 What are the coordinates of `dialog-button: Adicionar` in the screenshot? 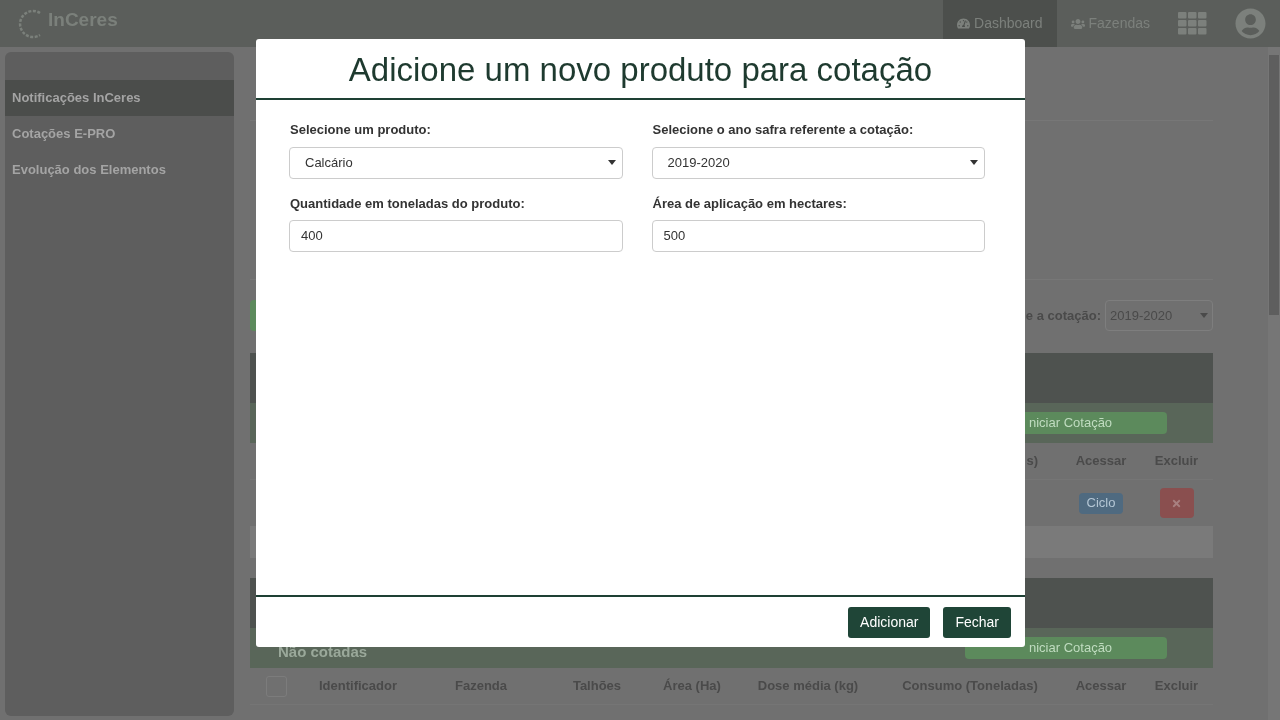 It's located at (889, 622).